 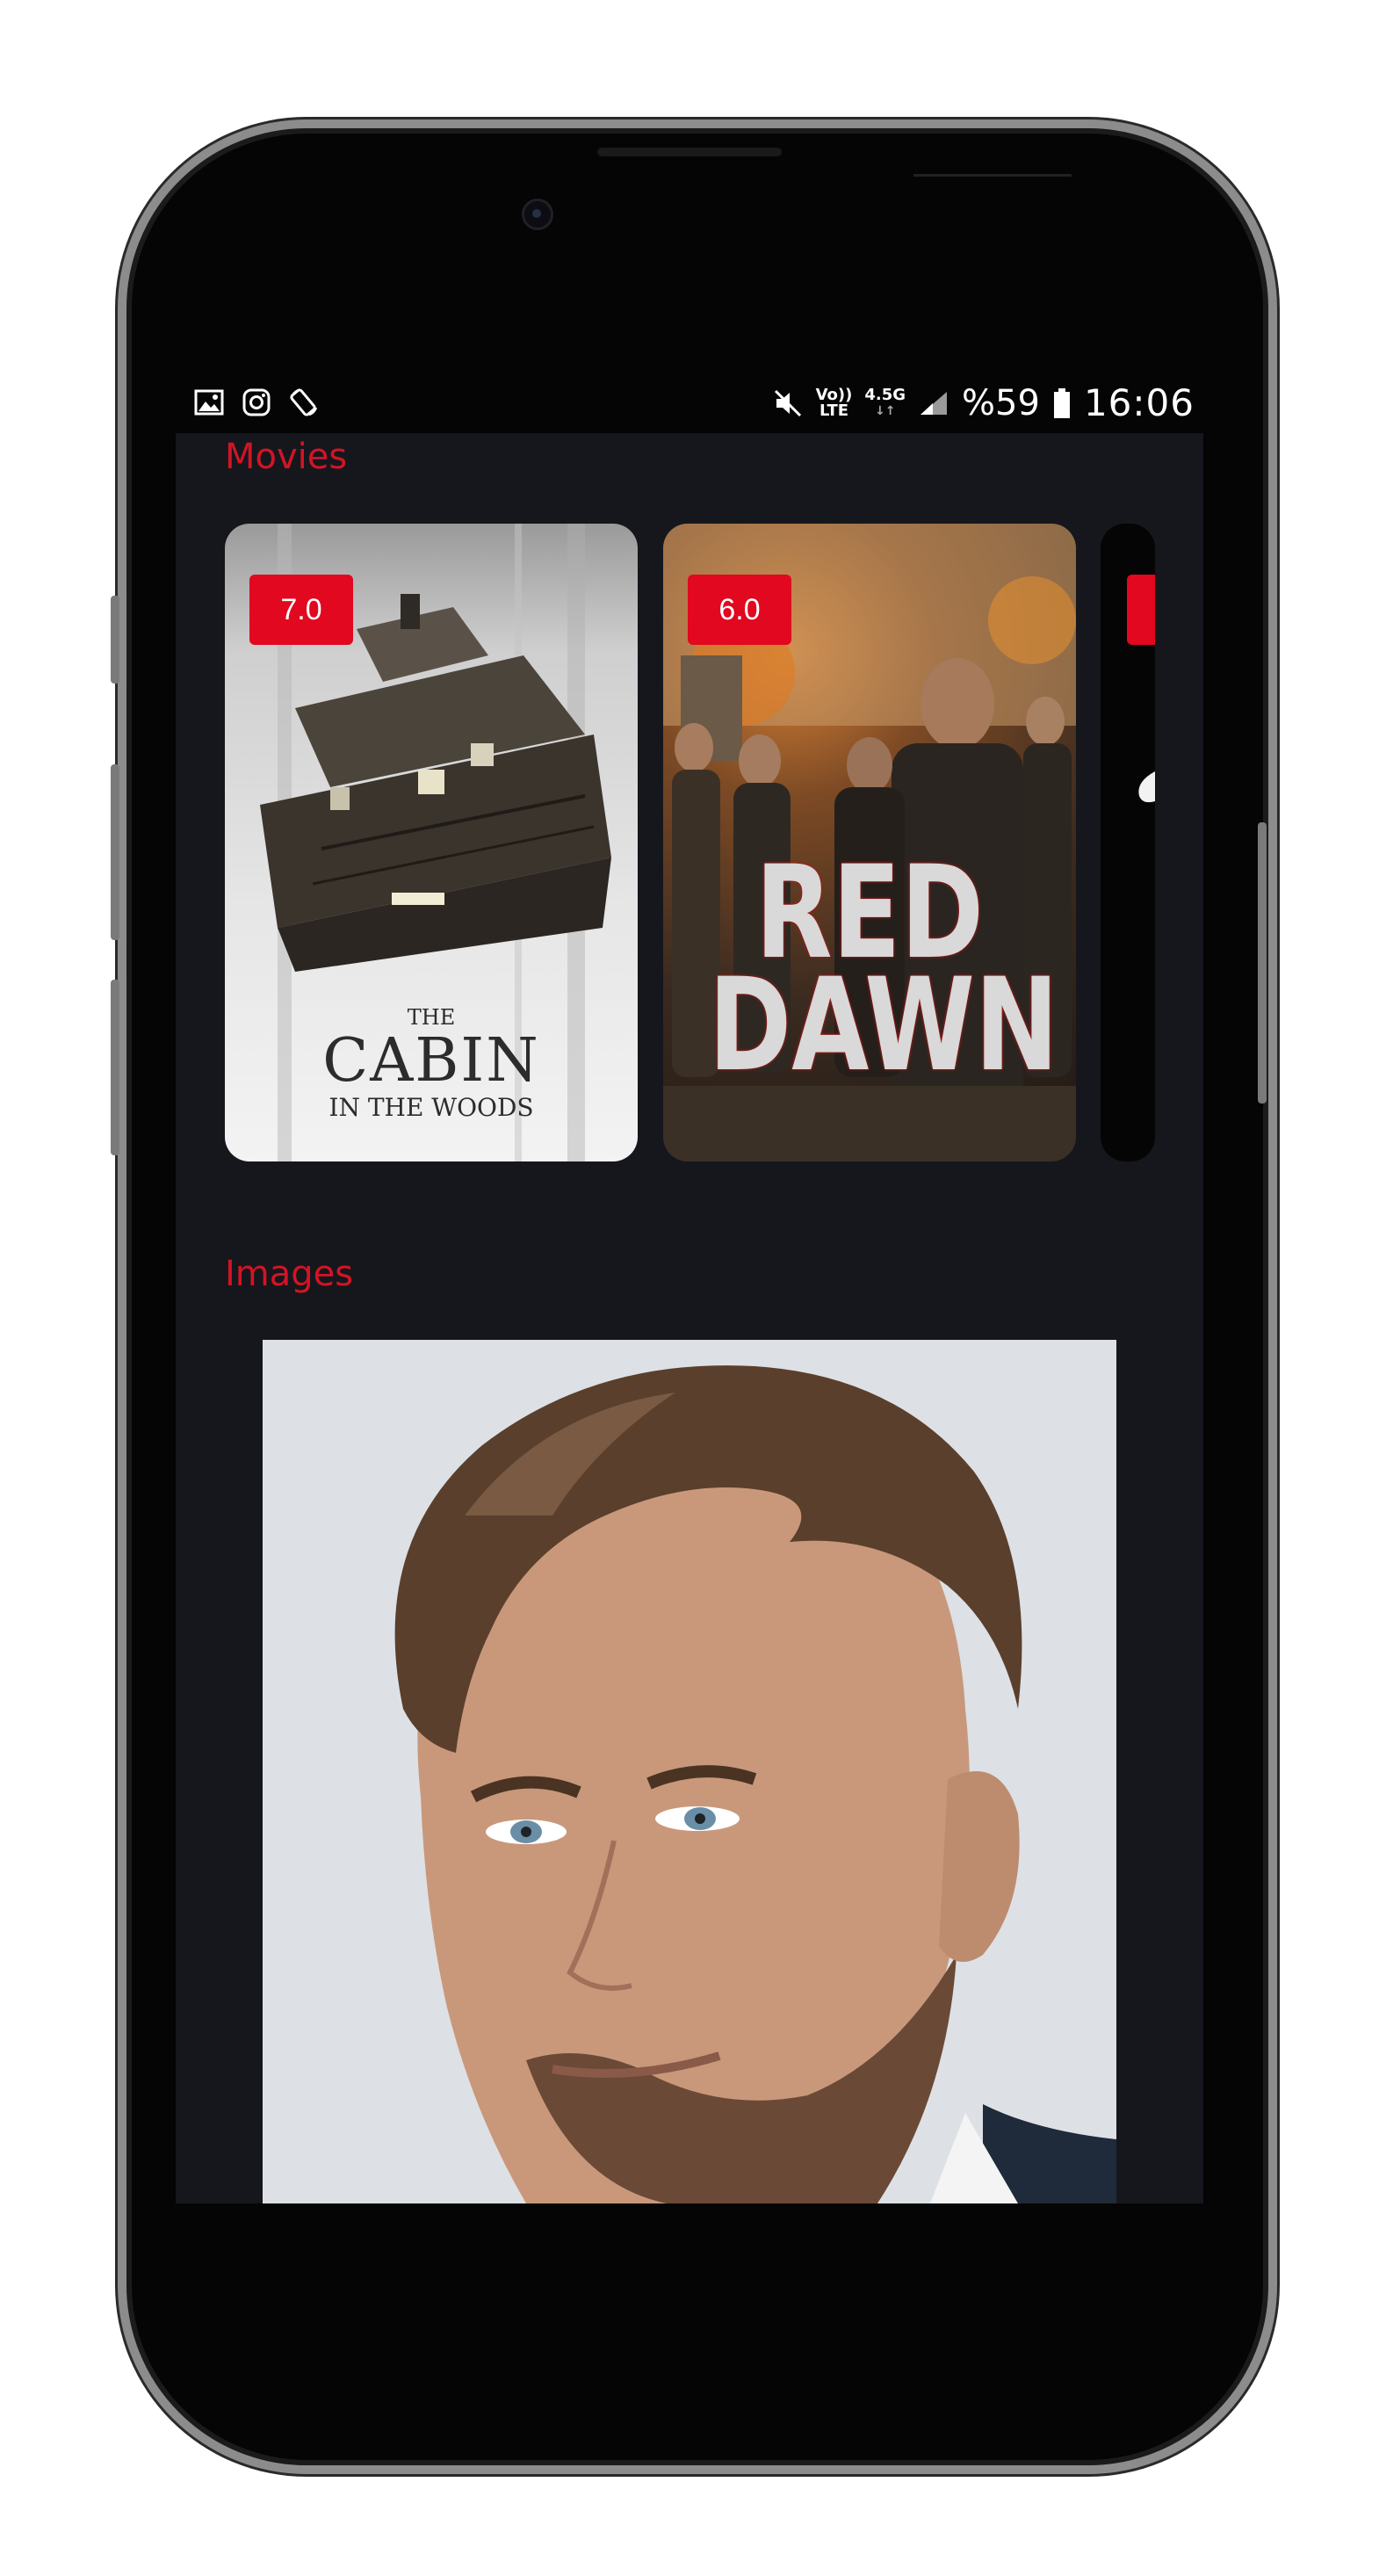 What do you see at coordinates (885, 394) in the screenshot?
I see `network-label: 4.5G` at bounding box center [885, 394].